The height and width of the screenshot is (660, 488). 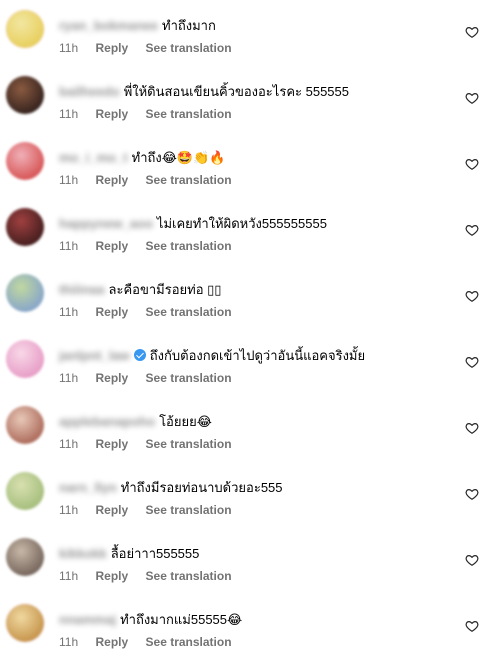 I want to click on username: kikkokk, so click(x=83, y=553).